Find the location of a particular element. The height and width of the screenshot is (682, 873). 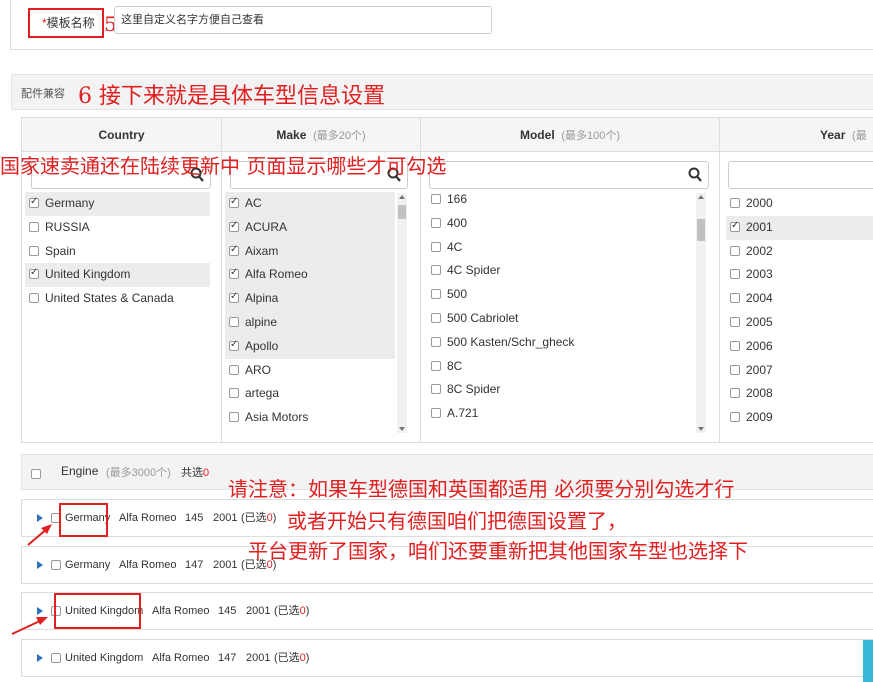

make-option: ARO is located at coordinates (310, 371).